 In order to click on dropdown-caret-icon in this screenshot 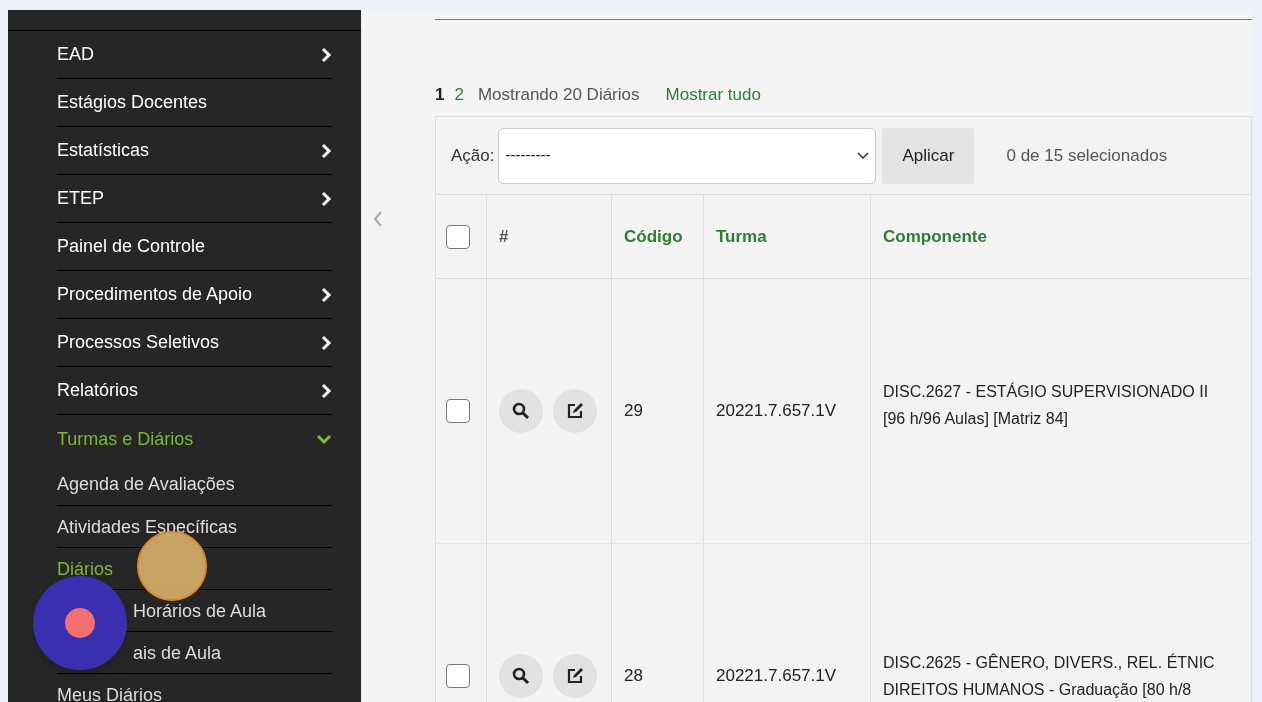, I will do `click(863, 155)`.